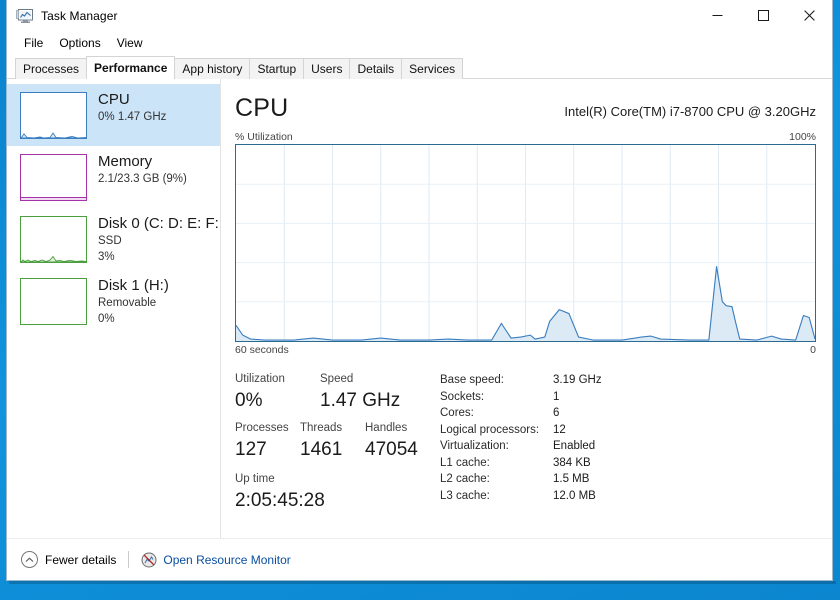 The image size is (840, 600). I want to click on process-thread-handle-values: 127 1461 47054, so click(335, 450).